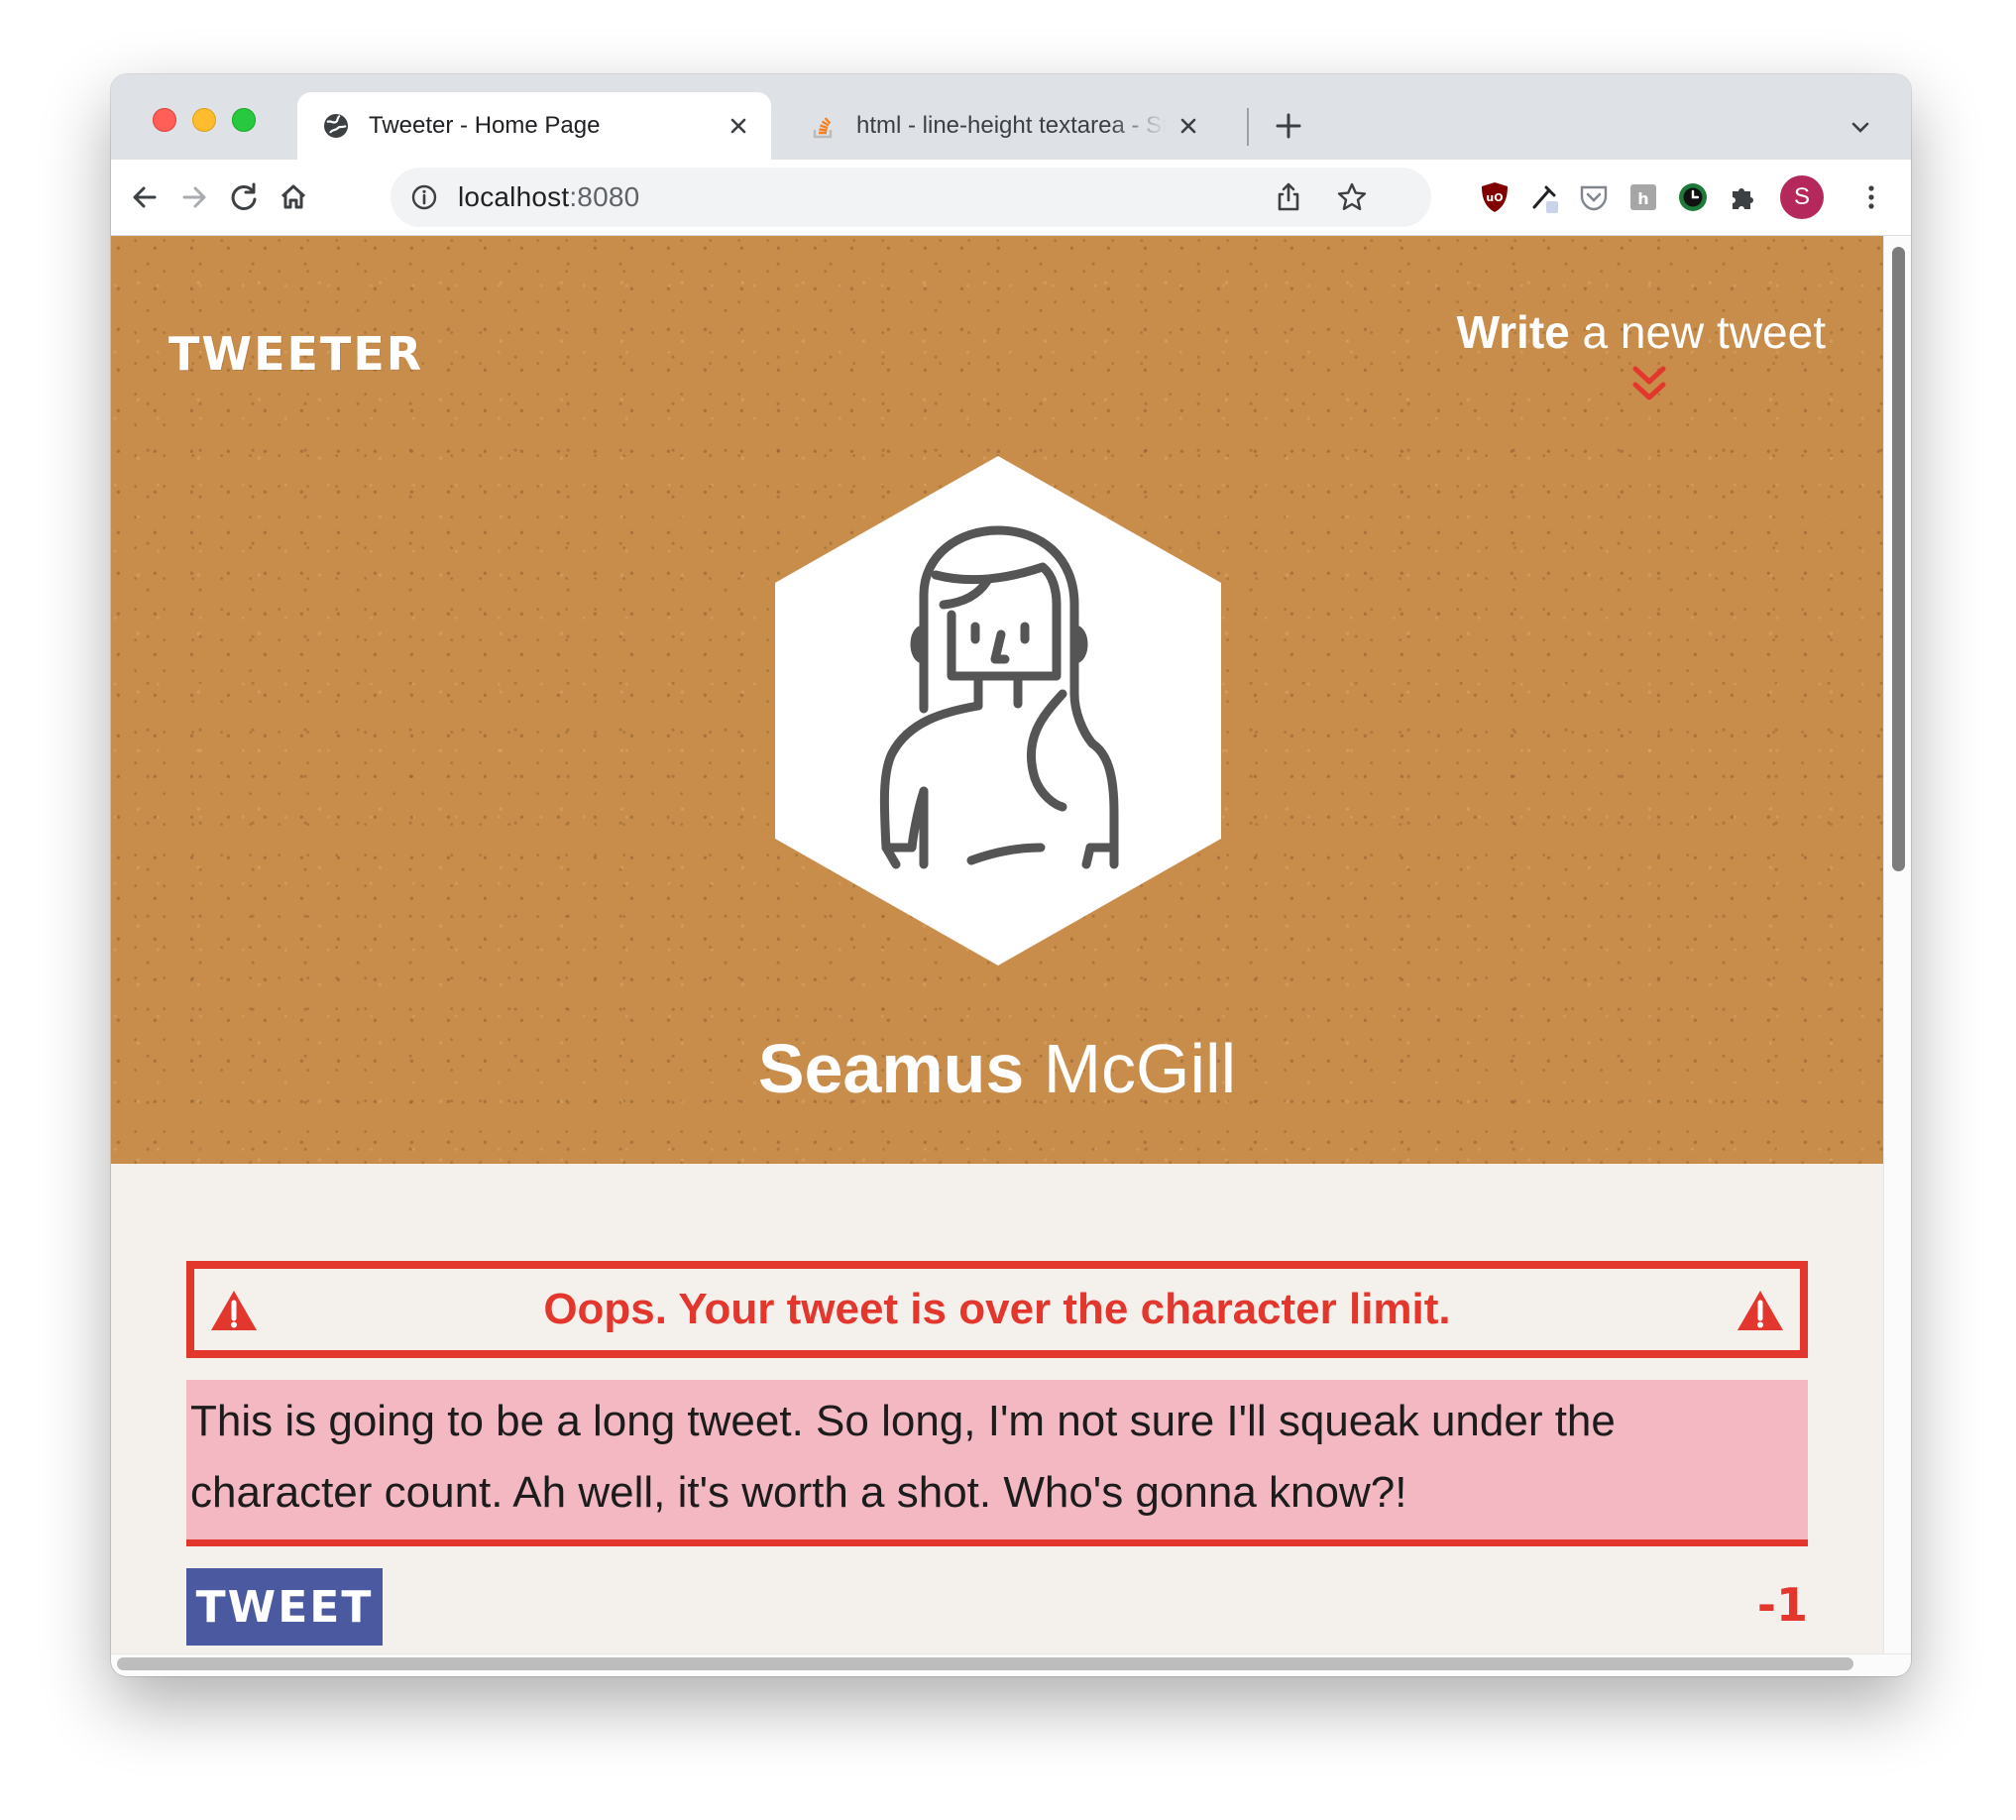  Describe the element at coordinates (204, 120) in the screenshot. I see `minimize-window-button` at that location.